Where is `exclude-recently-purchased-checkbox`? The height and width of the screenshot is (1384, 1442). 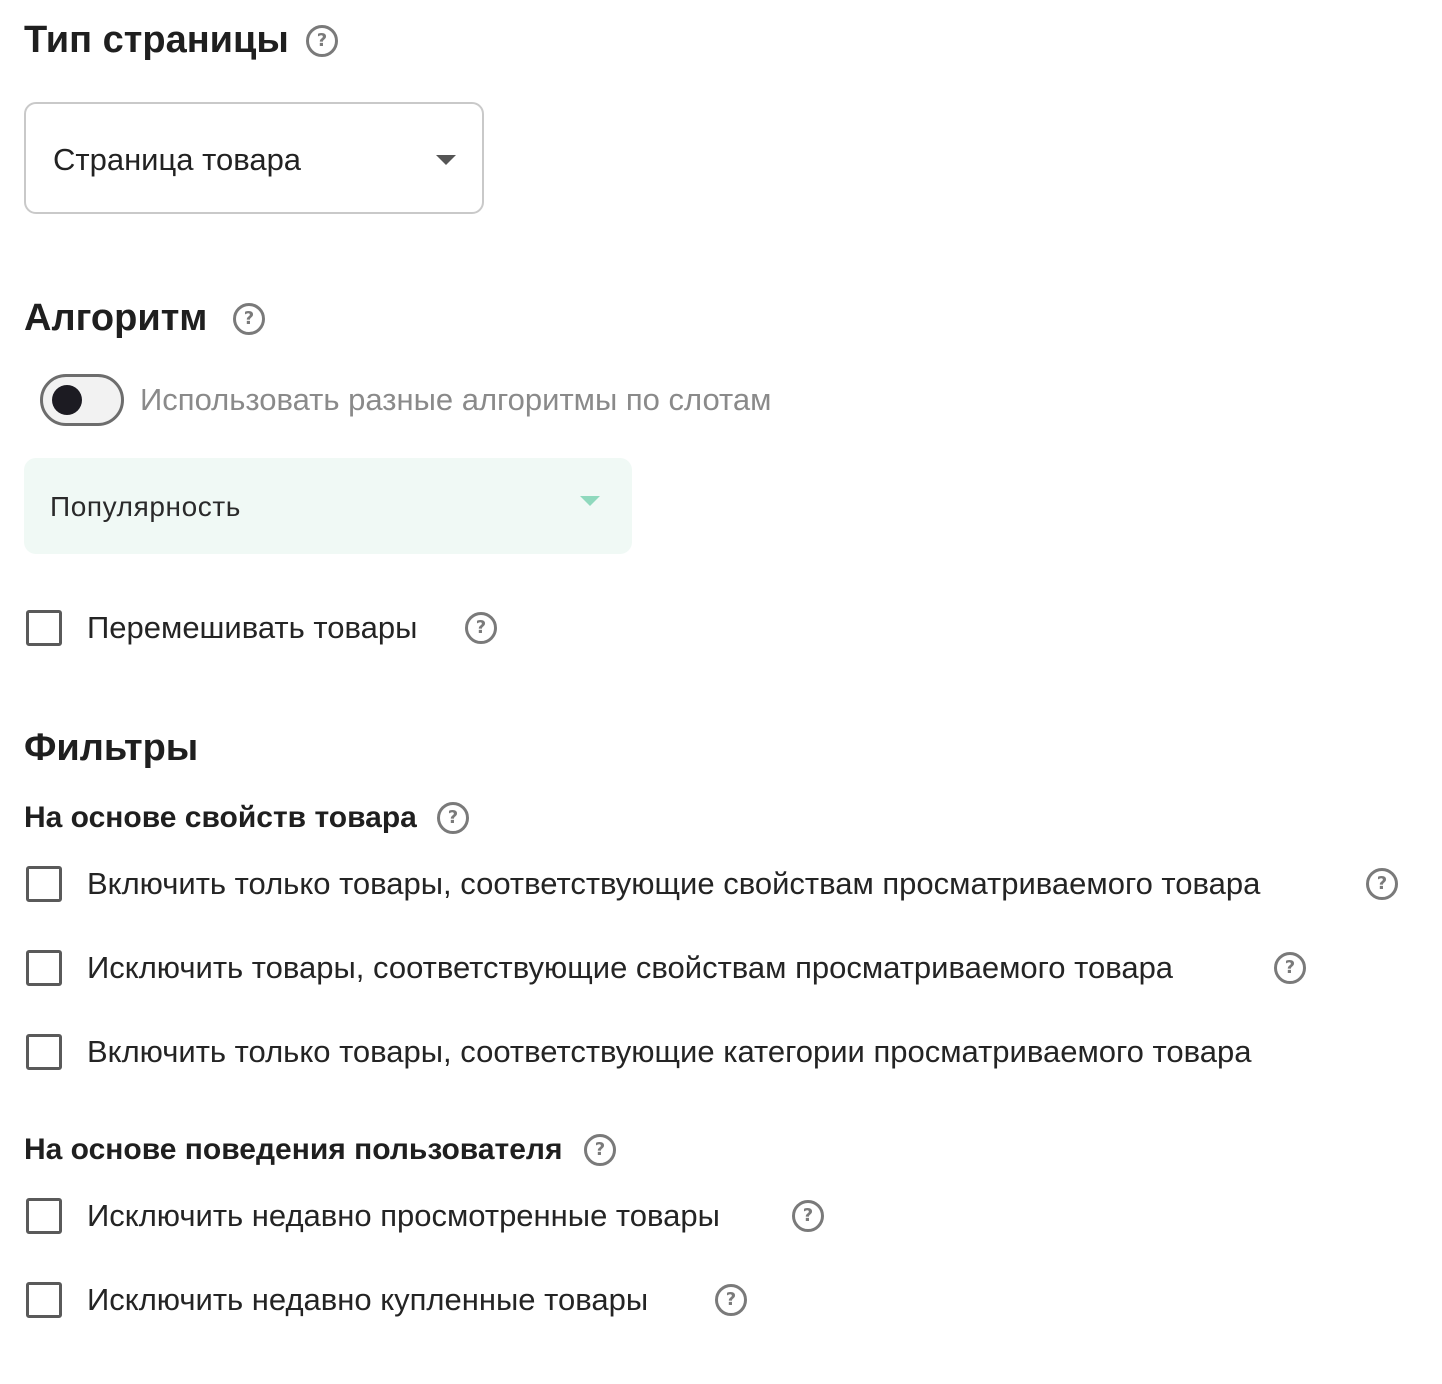 exclude-recently-purchased-checkbox is located at coordinates (44, 1300).